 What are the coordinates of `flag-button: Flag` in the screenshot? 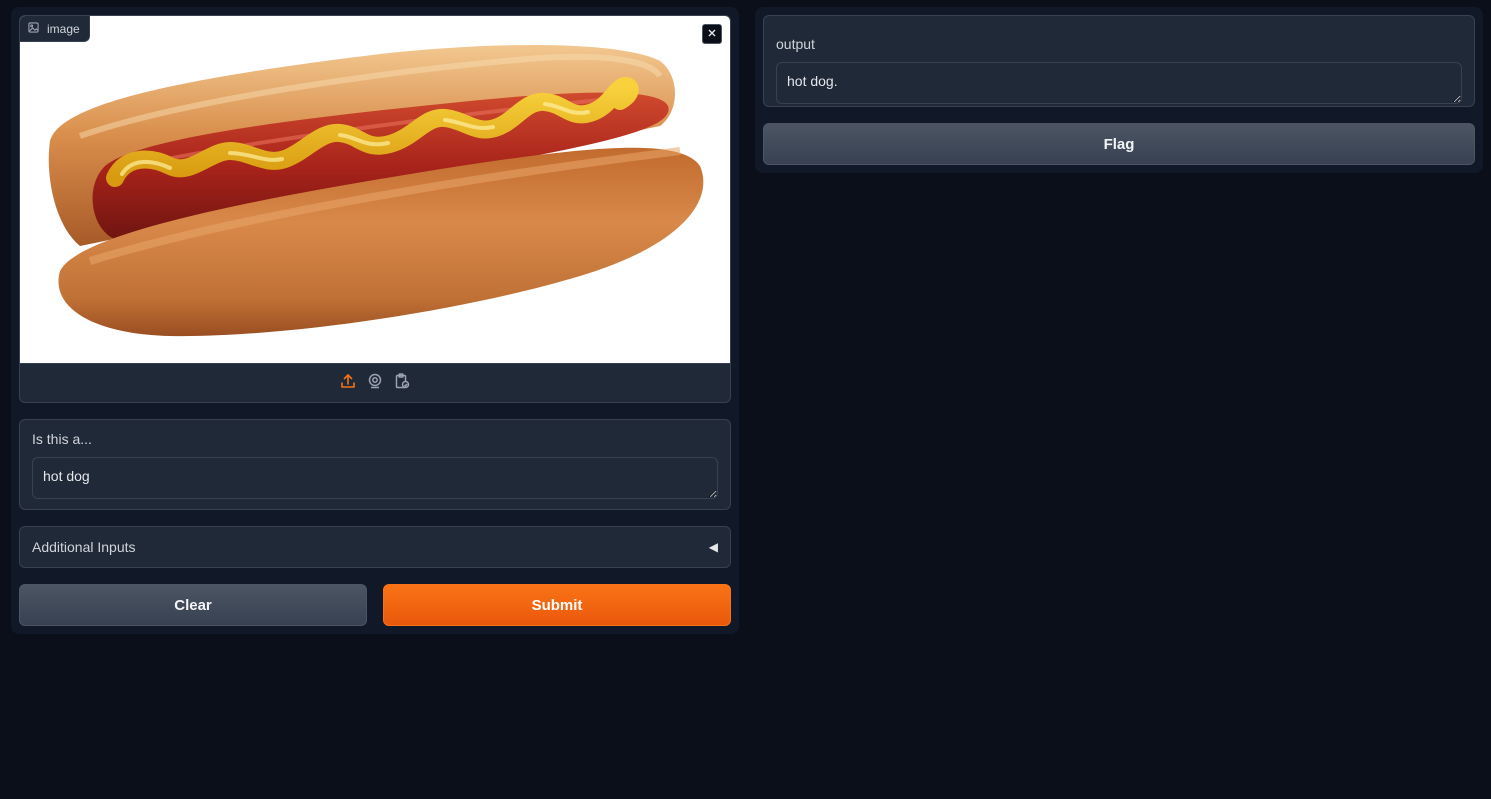 It's located at (1119, 144).